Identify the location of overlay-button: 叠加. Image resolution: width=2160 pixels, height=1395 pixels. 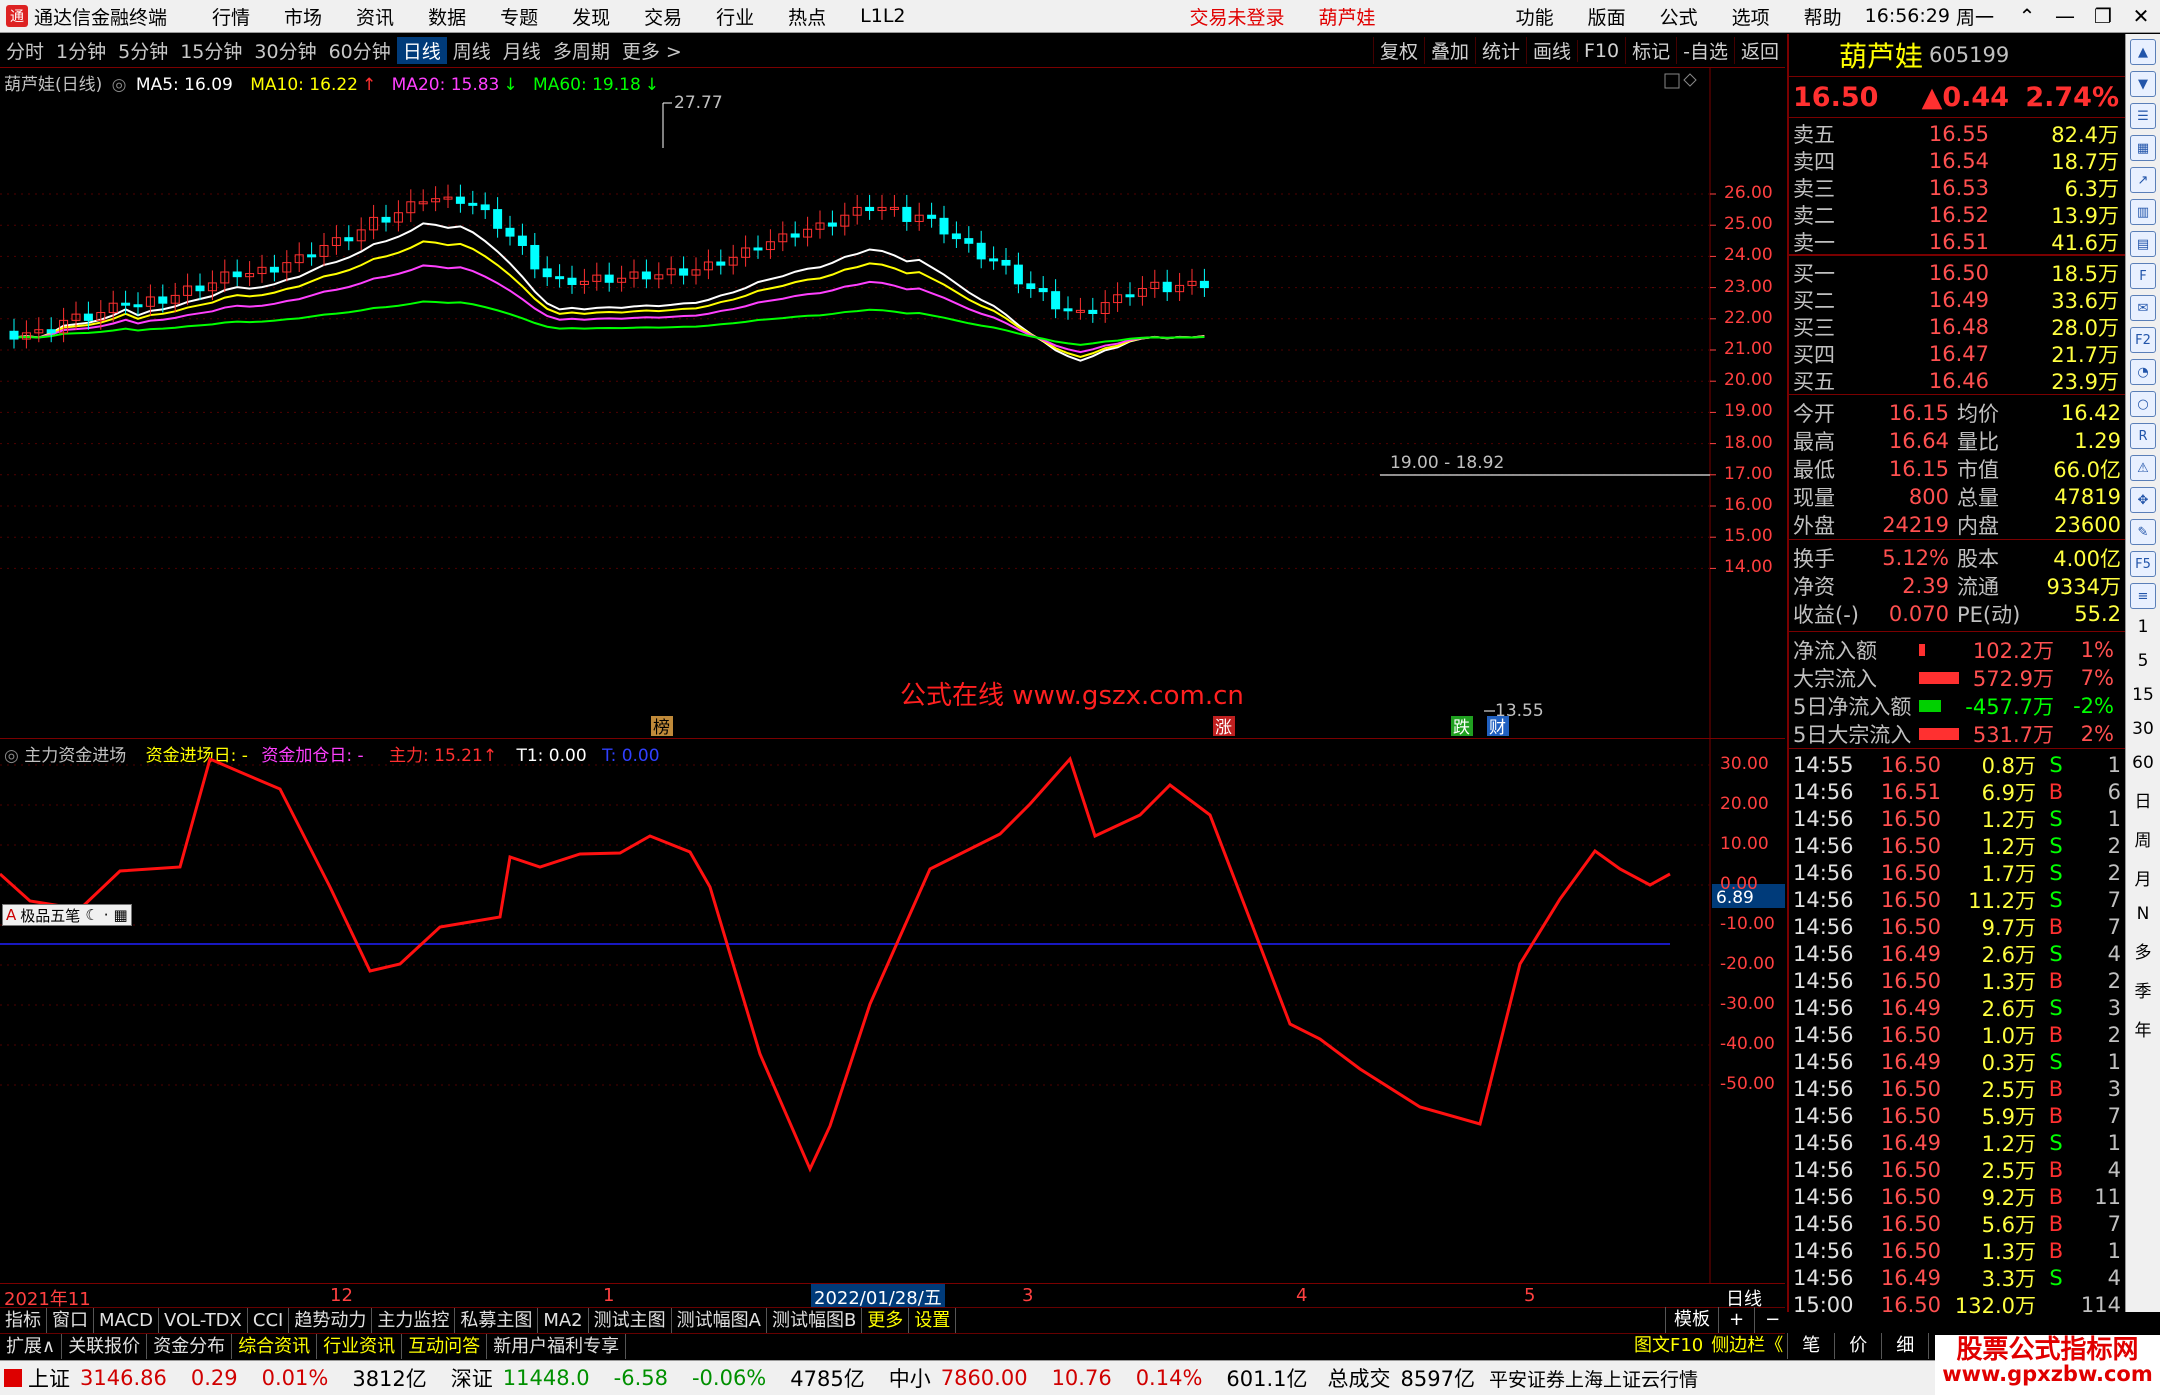
(1449, 50).